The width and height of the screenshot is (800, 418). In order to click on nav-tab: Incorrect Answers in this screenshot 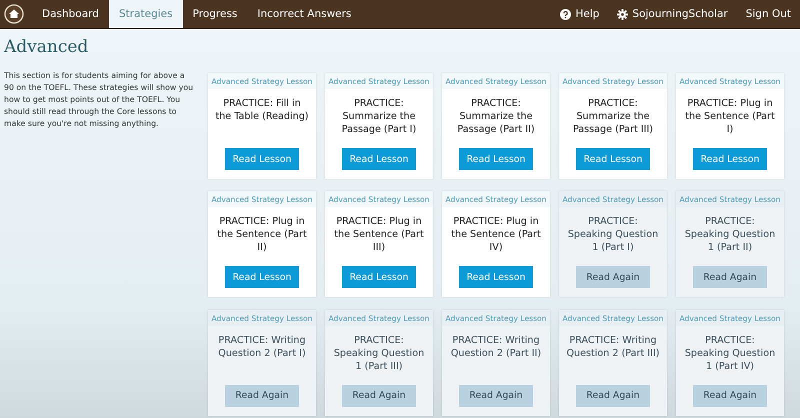, I will do `click(304, 14)`.